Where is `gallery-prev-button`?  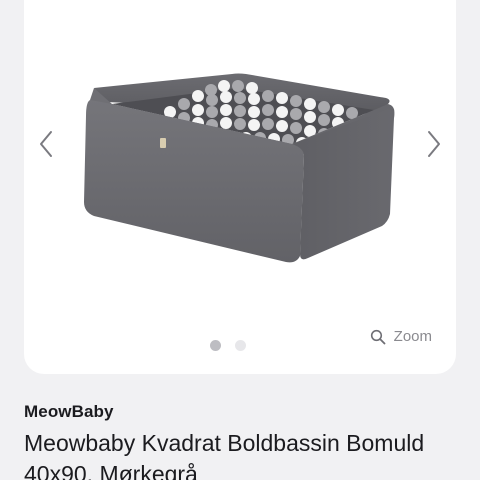
gallery-prev-button is located at coordinates (46, 144).